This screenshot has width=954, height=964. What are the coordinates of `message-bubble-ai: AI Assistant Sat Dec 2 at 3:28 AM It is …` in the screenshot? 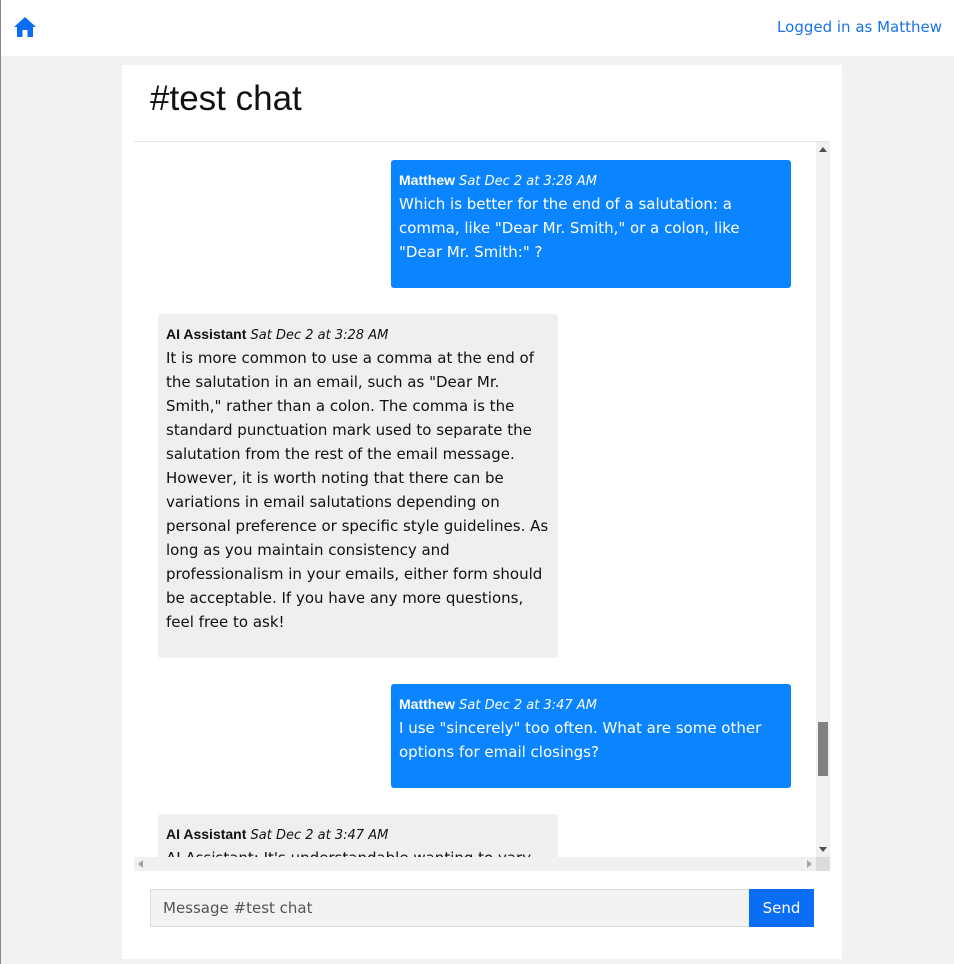 It's located at (358, 486).